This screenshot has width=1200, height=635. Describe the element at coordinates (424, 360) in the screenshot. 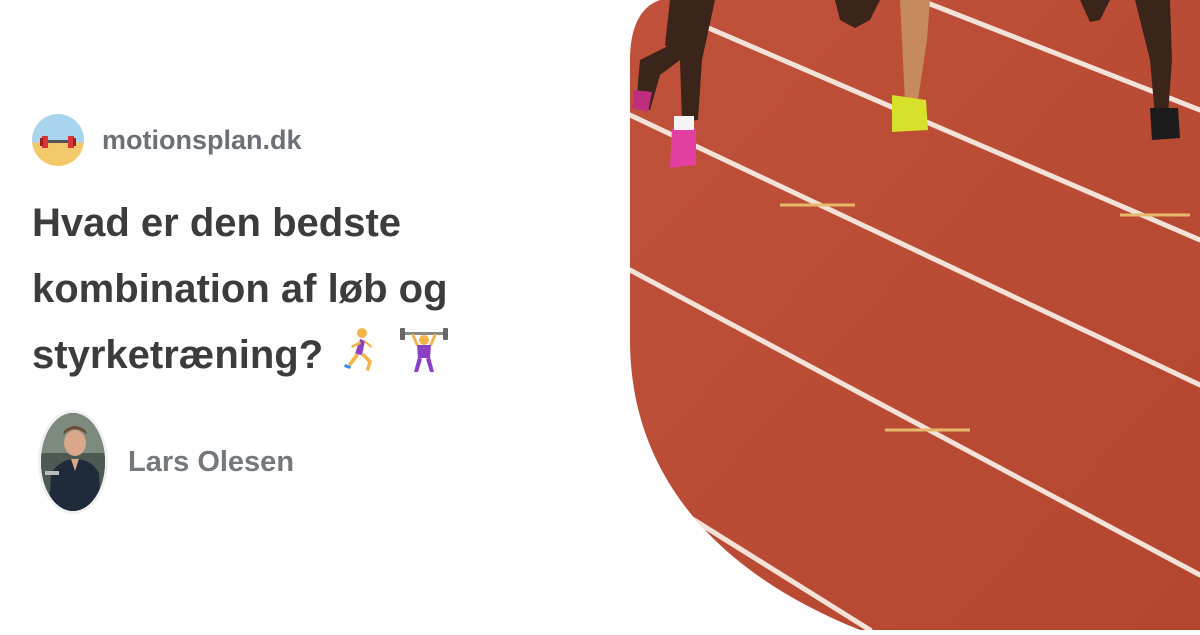

I see `woman-lifting-weights-icon` at that location.